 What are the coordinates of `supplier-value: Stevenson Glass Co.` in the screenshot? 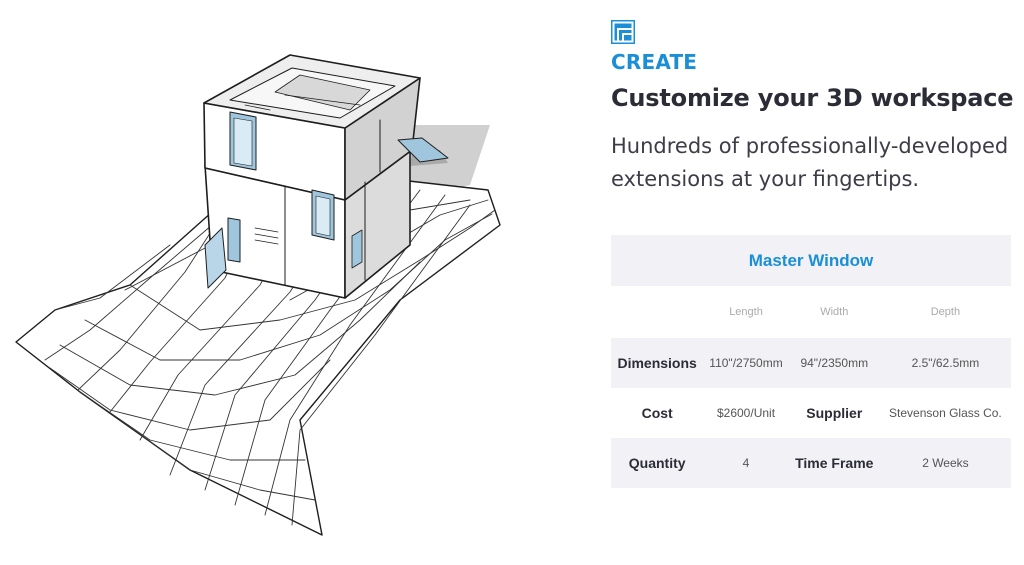 It's located at (945, 413).